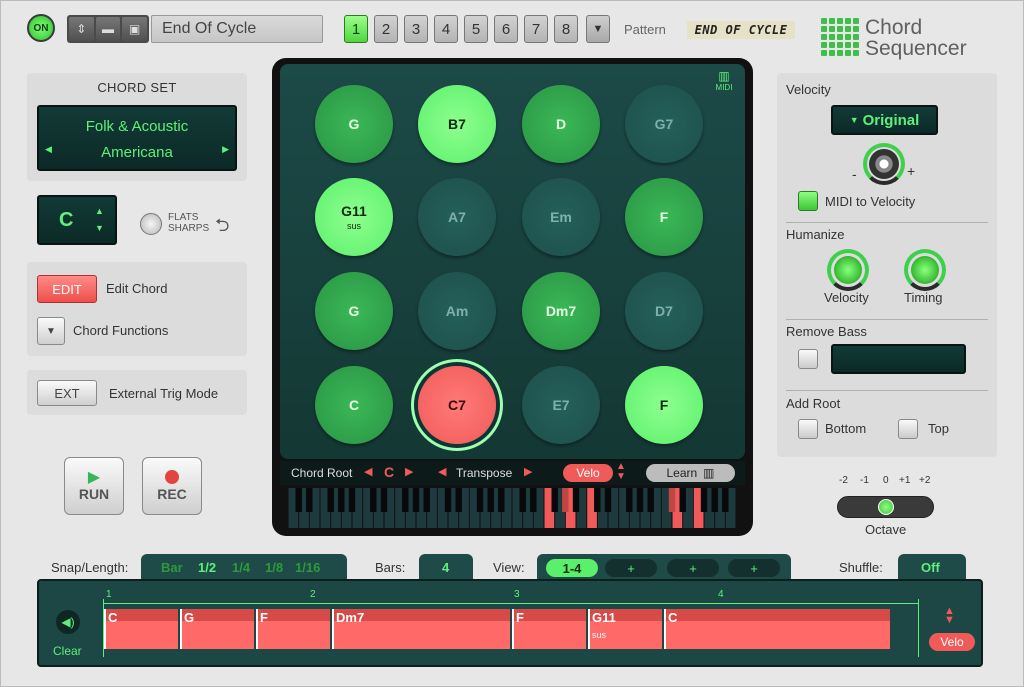 The width and height of the screenshot is (1024, 687). I want to click on pattern-button-2: 2, so click(386, 29).